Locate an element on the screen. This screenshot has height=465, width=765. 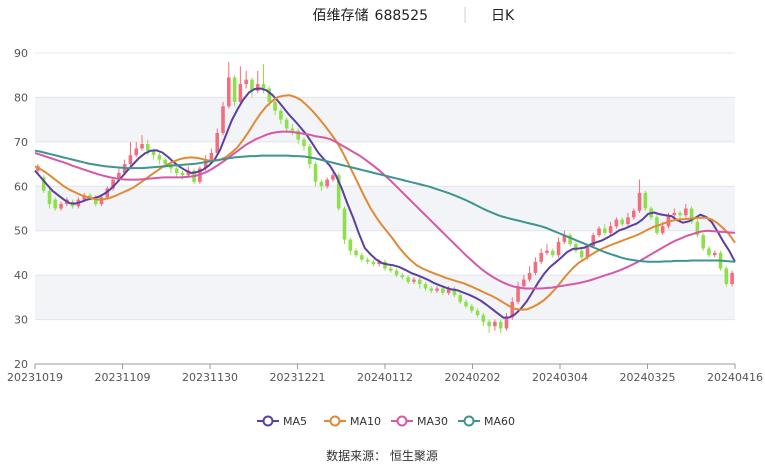
y-tick-label: 30 is located at coordinates (21, 320).